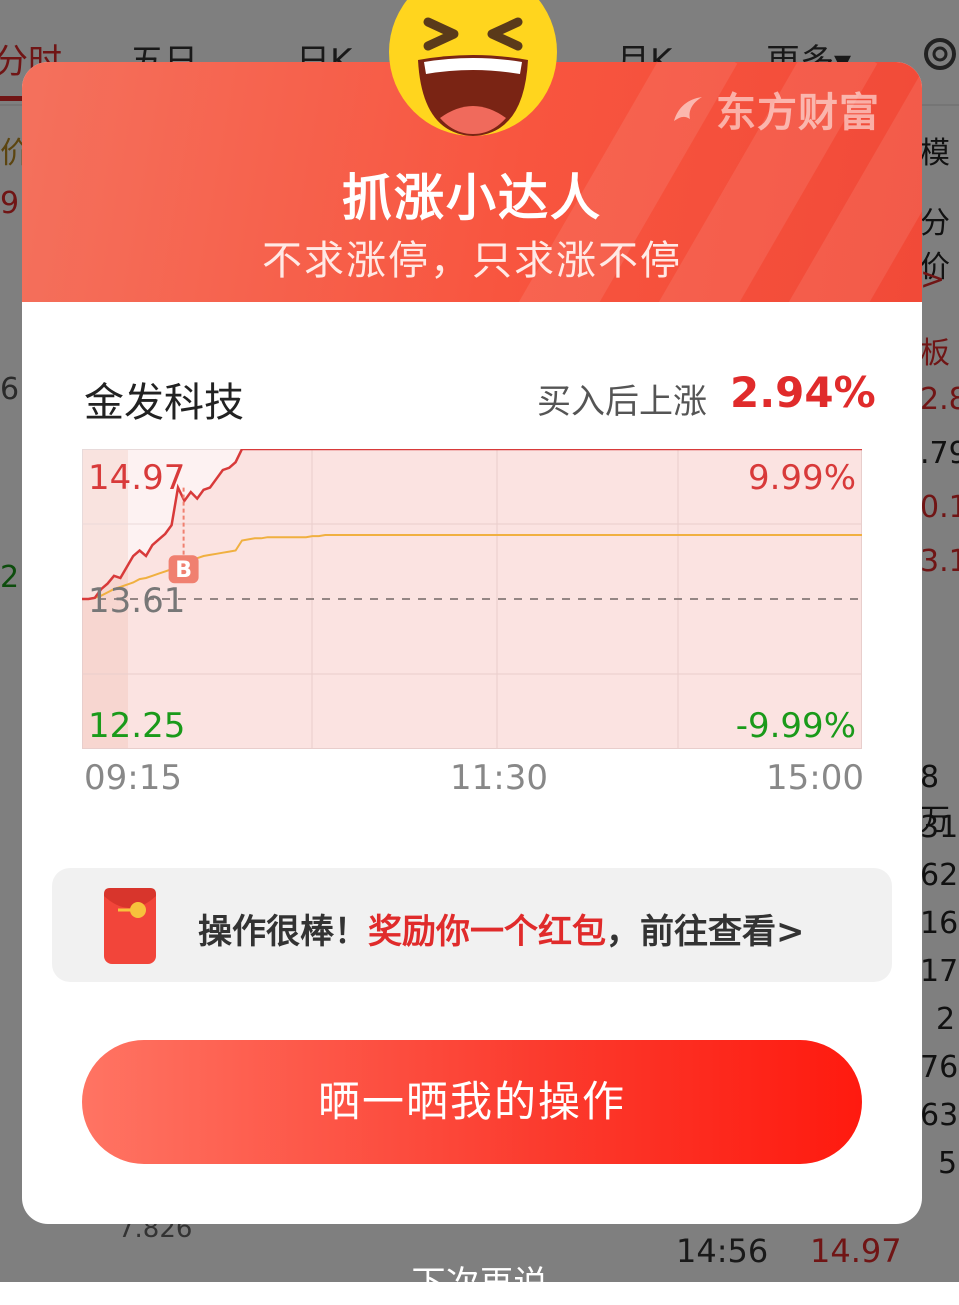 This screenshot has height=1305, width=959. Describe the element at coordinates (136, 478) in the screenshot. I see `chart-top-price: 14.97` at that location.